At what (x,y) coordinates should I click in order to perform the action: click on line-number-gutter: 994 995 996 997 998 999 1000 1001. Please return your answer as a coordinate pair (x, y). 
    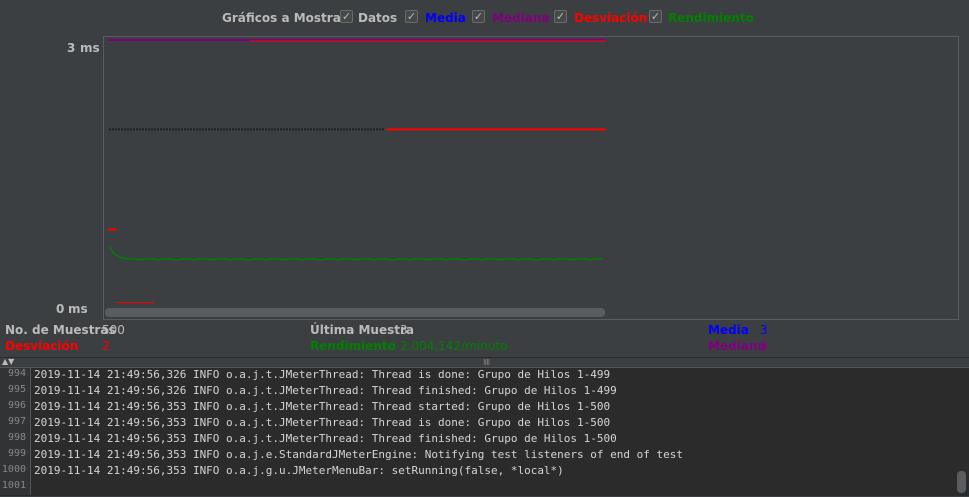
    Looking at the image, I should click on (15, 431).